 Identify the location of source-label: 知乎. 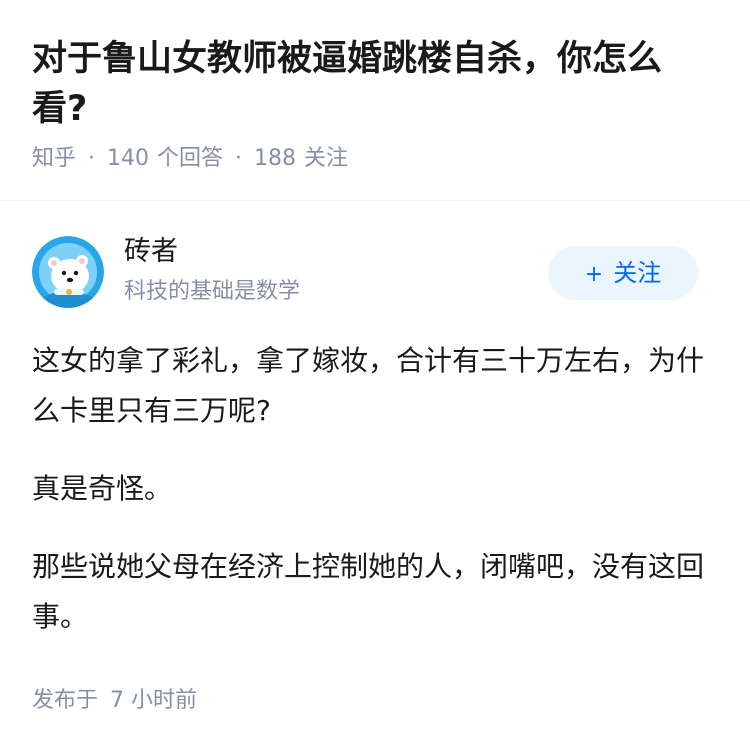
(54, 159).